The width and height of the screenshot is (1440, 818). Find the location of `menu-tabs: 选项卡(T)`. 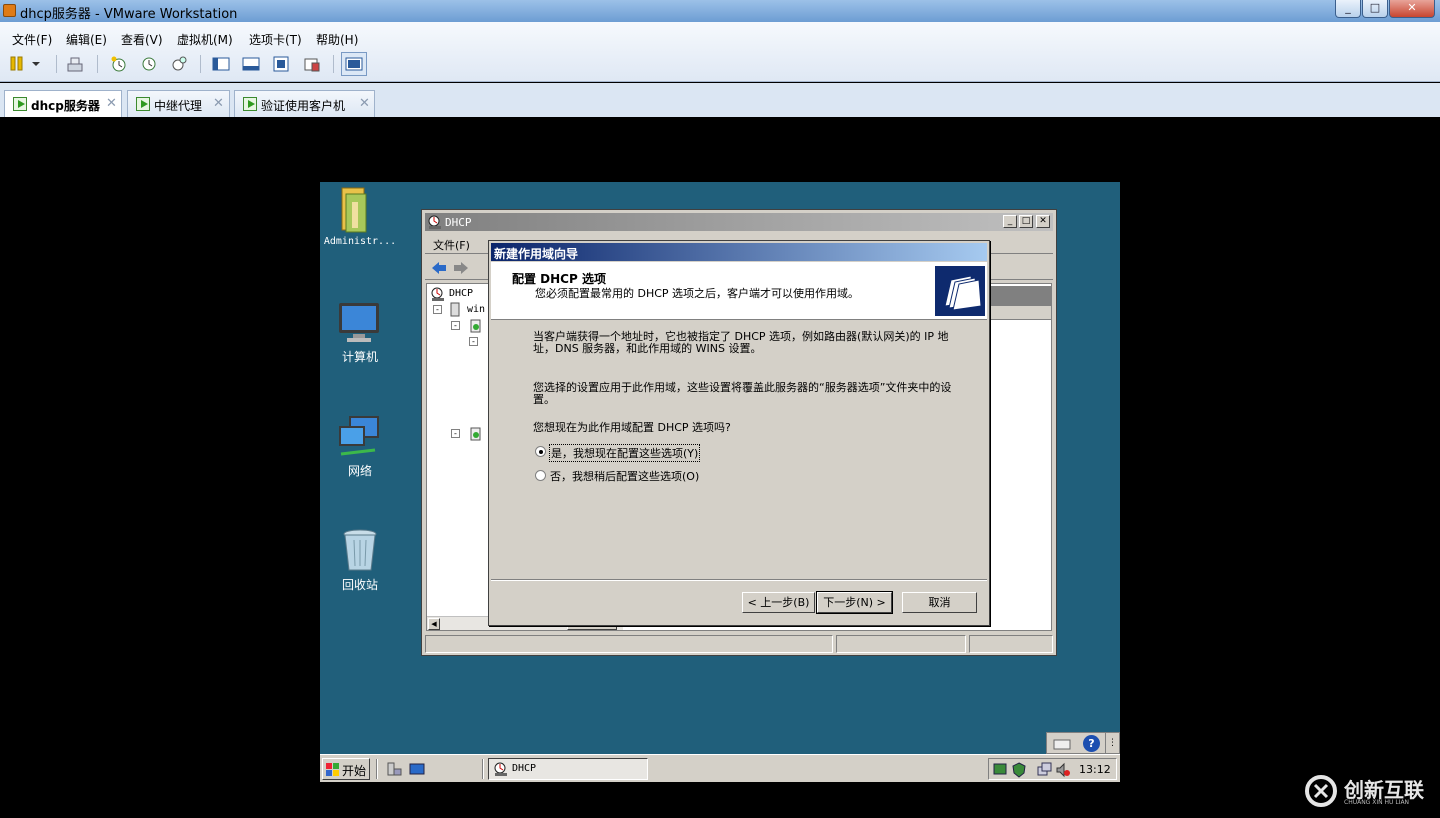

menu-tabs: 选项卡(T) is located at coordinates (275, 39).